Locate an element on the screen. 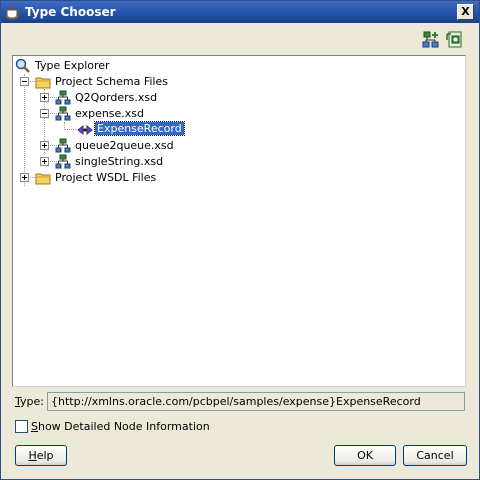  close-button: X is located at coordinates (465, 12).